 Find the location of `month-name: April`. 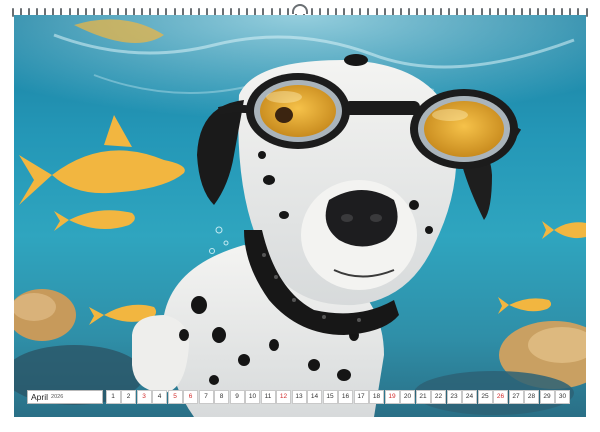

month-name: April is located at coordinates (40, 397).